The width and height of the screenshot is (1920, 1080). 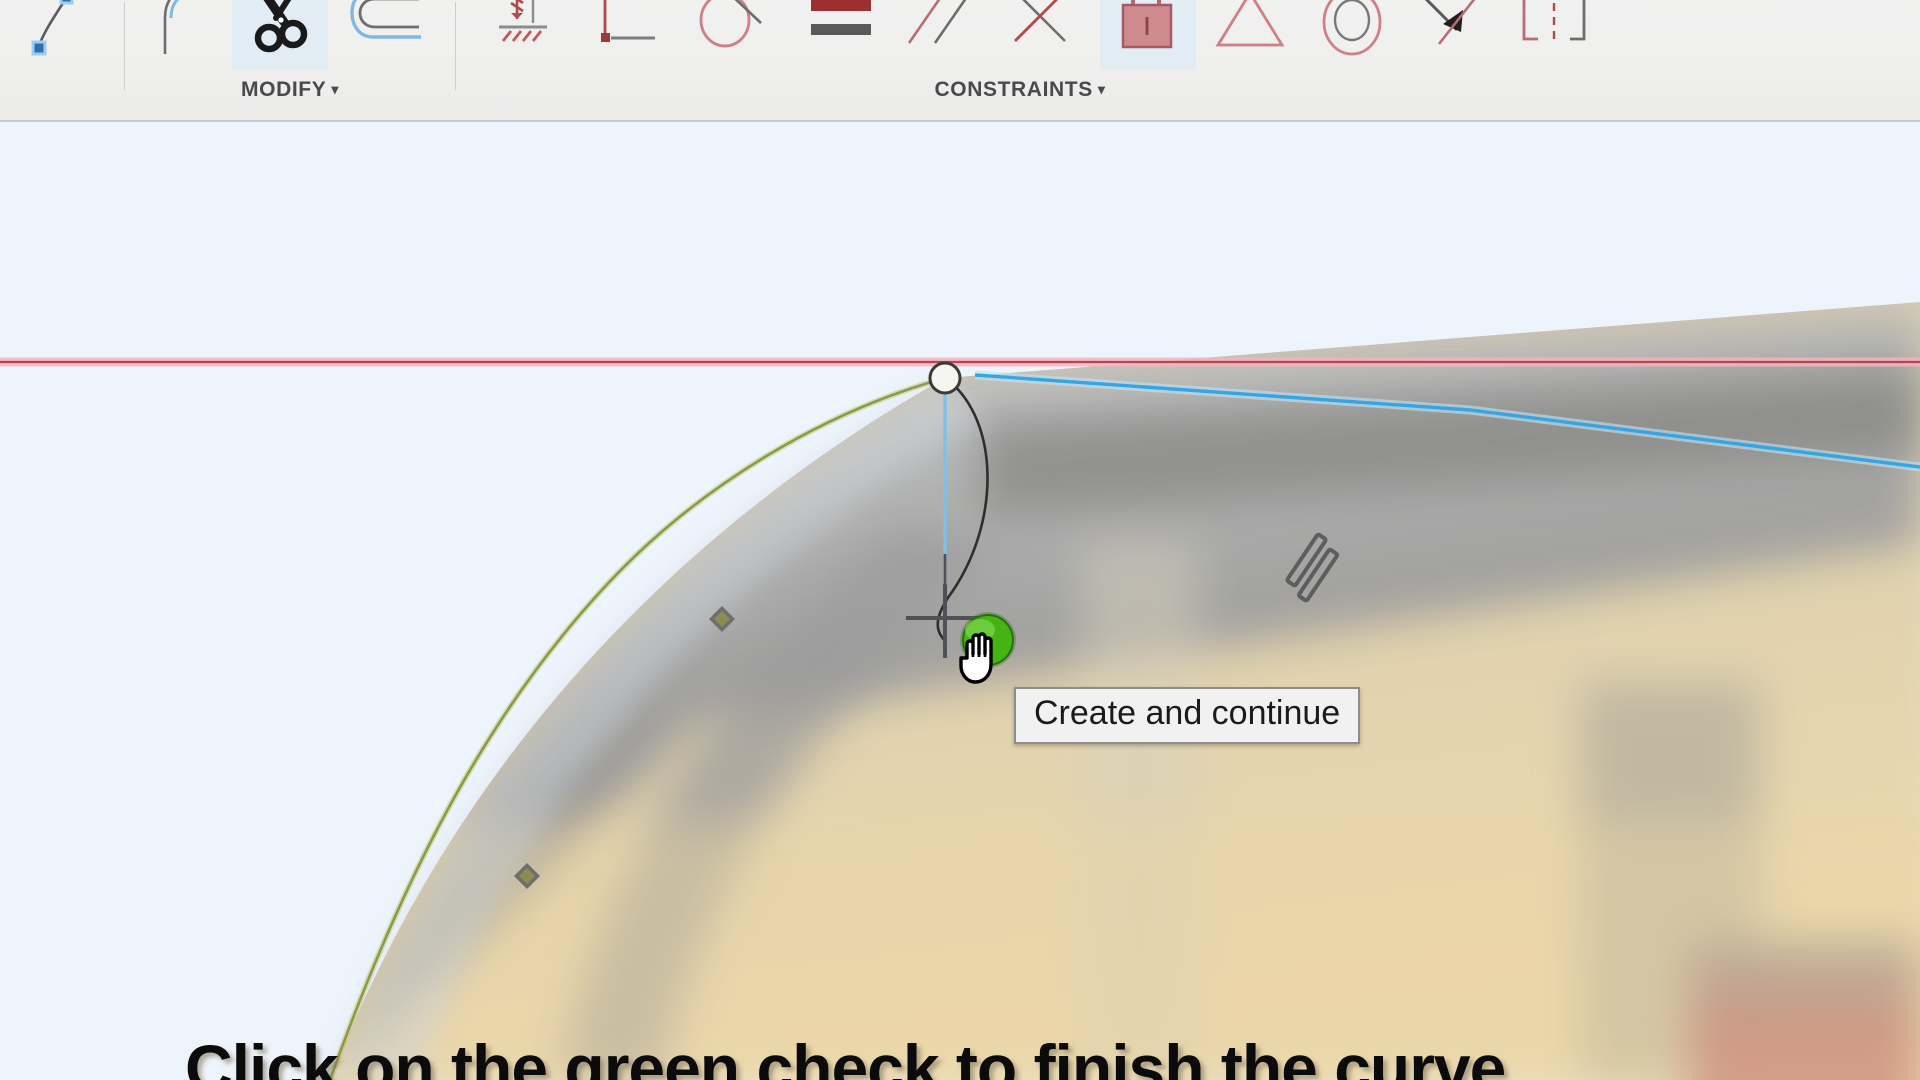 I want to click on tool-curvature, so click(x=1554, y=35).